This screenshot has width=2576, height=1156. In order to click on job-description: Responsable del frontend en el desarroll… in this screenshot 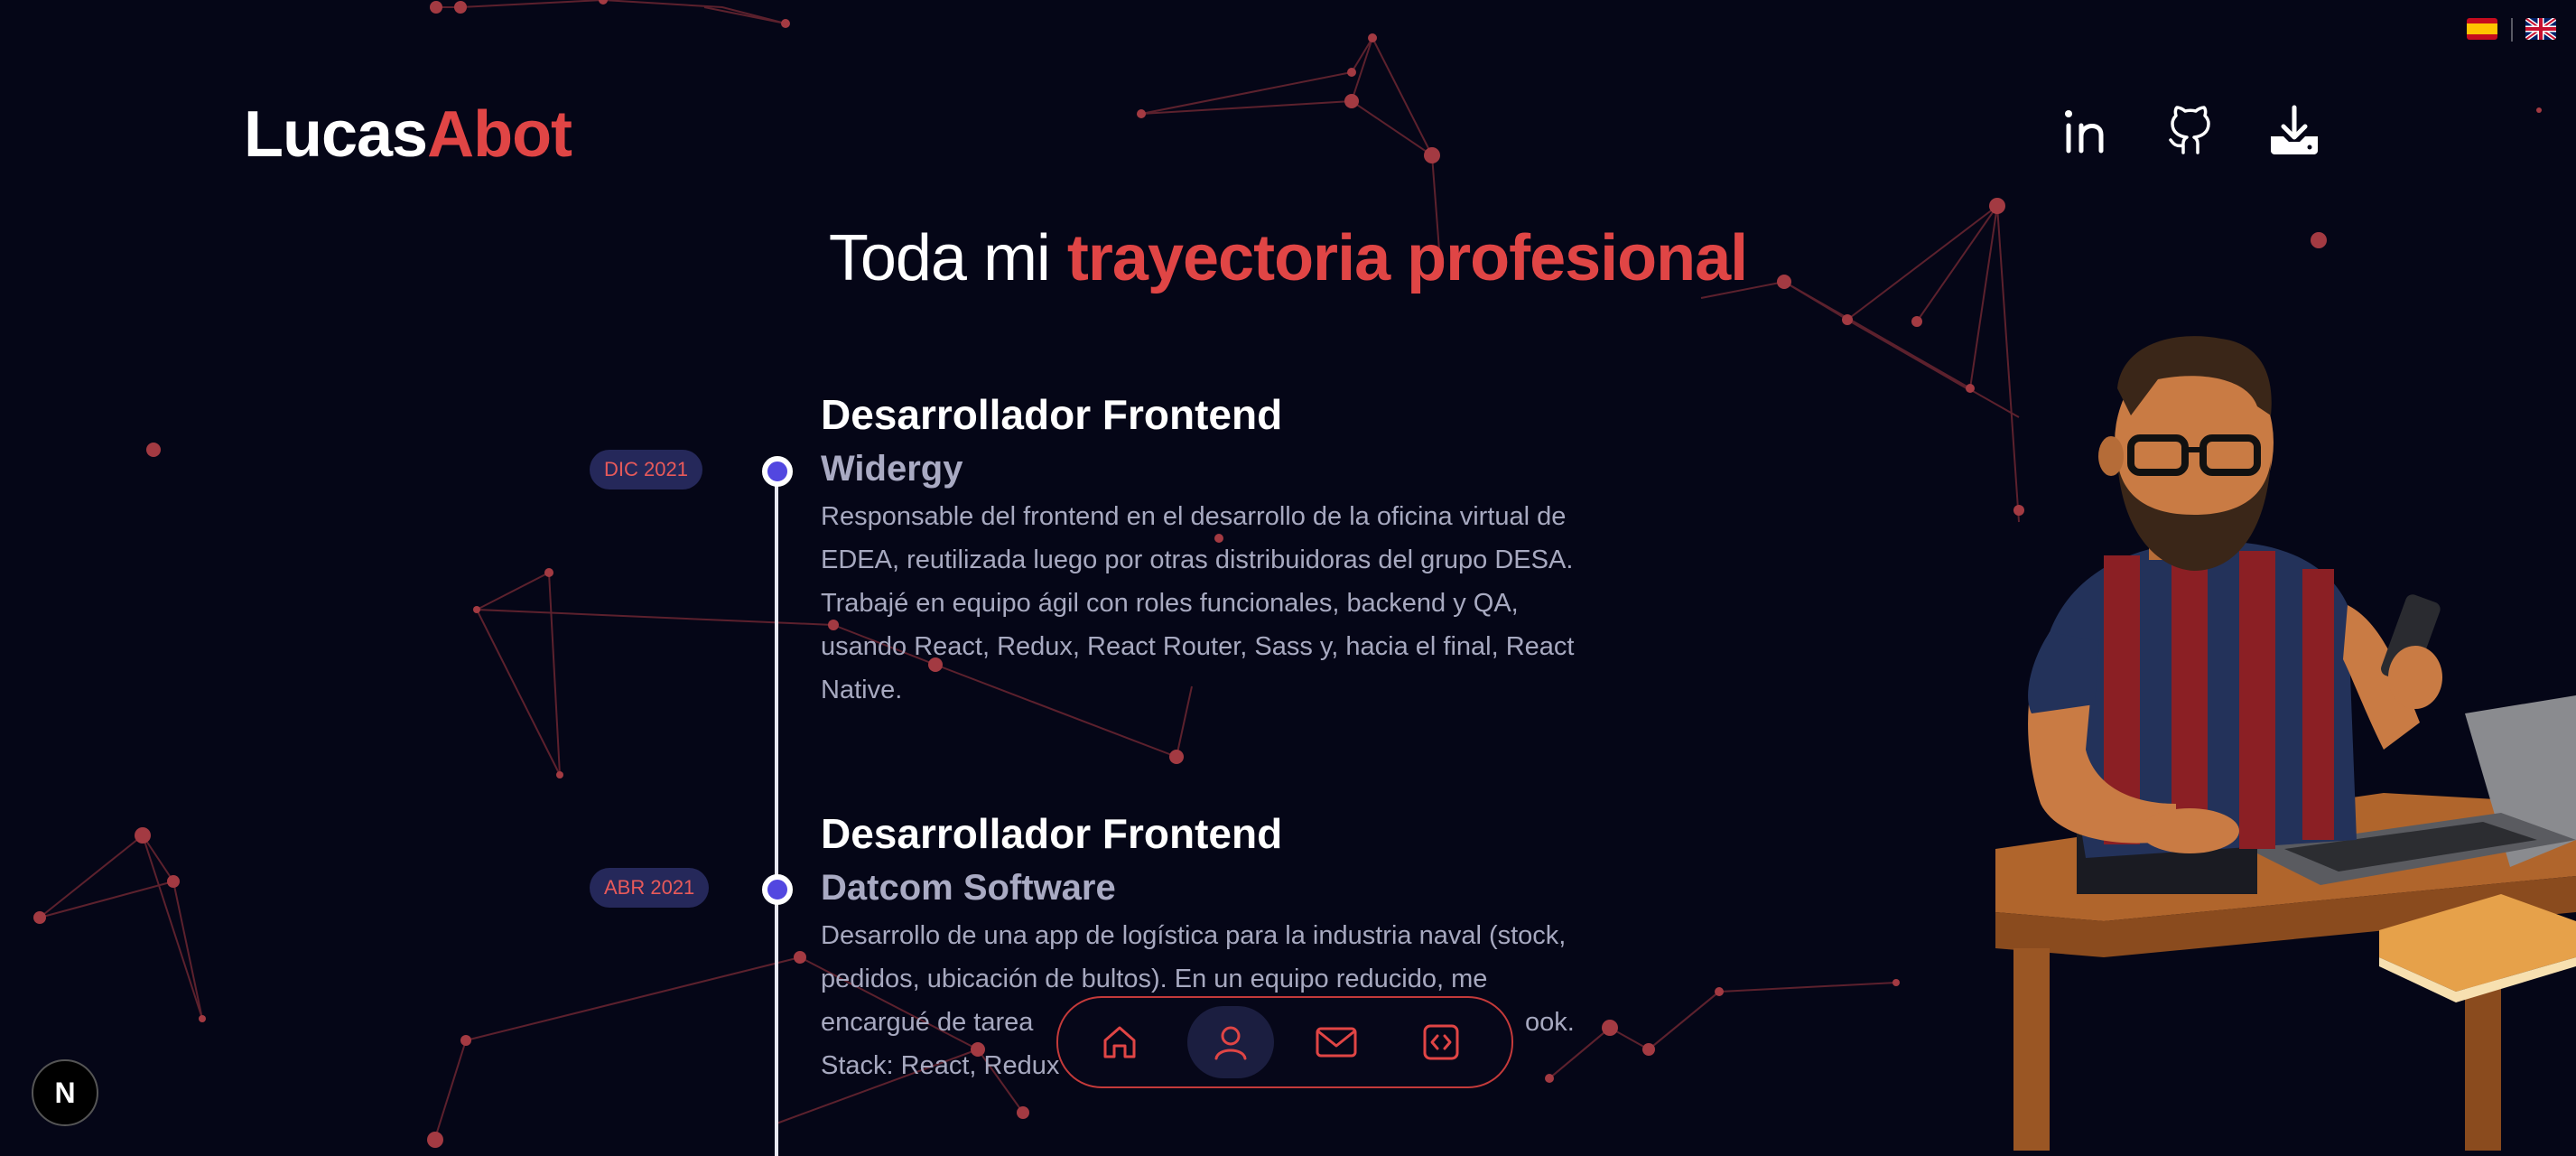, I will do `click(1227, 603)`.